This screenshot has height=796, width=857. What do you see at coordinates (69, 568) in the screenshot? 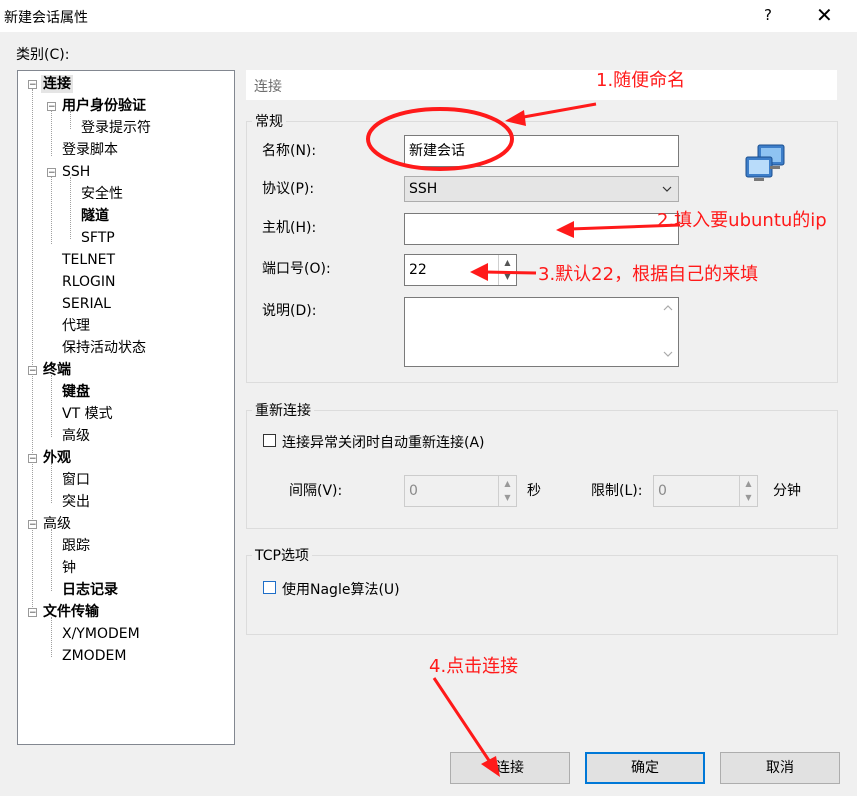
I see `tree-item-bell: 钟` at bounding box center [69, 568].